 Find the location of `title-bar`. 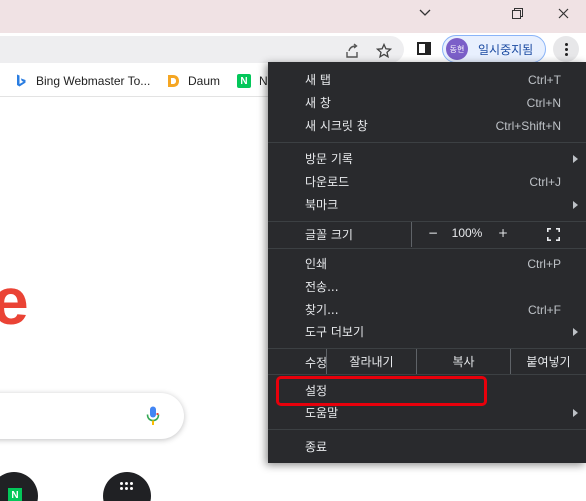

title-bar is located at coordinates (293, 16).